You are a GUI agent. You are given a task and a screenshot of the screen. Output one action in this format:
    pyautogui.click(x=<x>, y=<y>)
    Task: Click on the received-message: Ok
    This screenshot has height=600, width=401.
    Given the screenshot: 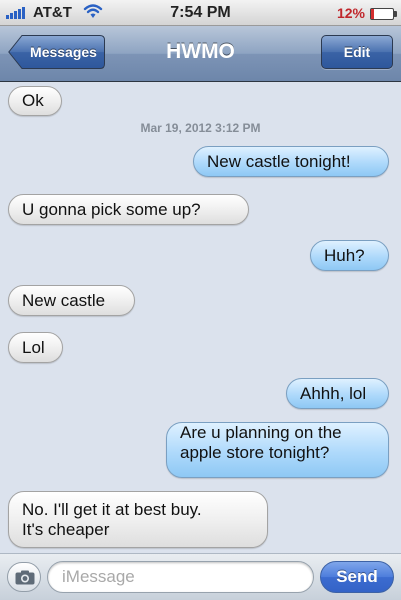 What is the action you would take?
    pyautogui.click(x=35, y=101)
    